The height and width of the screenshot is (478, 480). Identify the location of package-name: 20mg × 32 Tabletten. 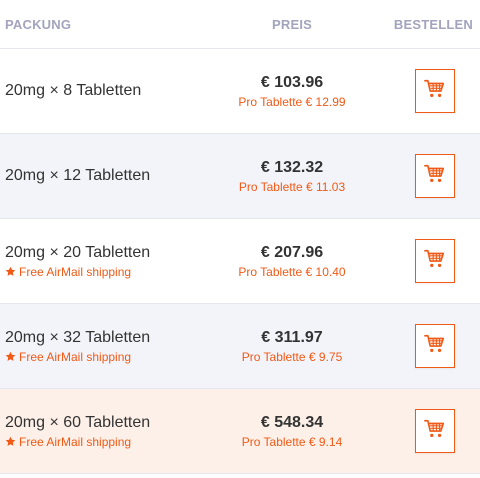
(78, 337).